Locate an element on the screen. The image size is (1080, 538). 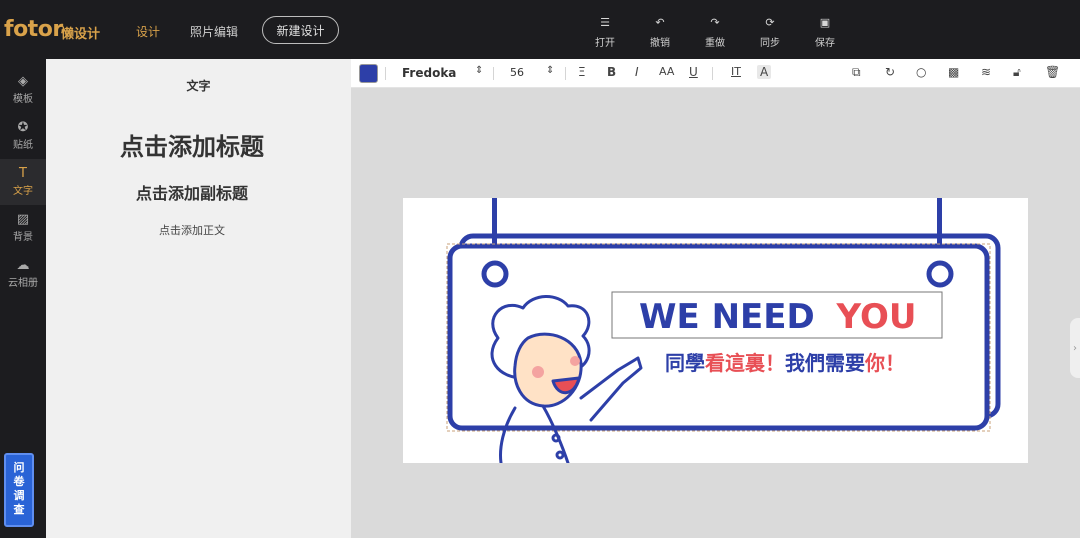
subtitle-text: 同學看這裏！我們需要你！ is located at coordinates (785, 363).